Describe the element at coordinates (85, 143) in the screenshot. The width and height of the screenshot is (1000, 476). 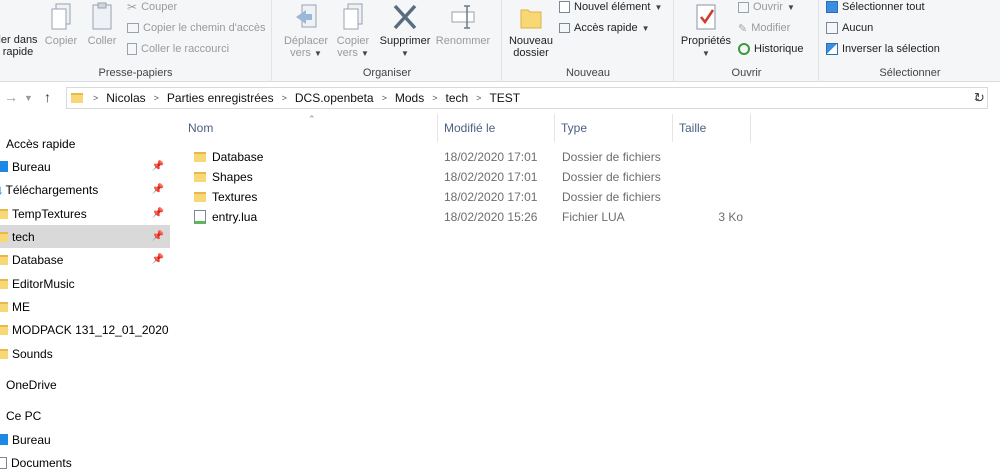
I see `nav-quick-access: Accès rapide` at that location.